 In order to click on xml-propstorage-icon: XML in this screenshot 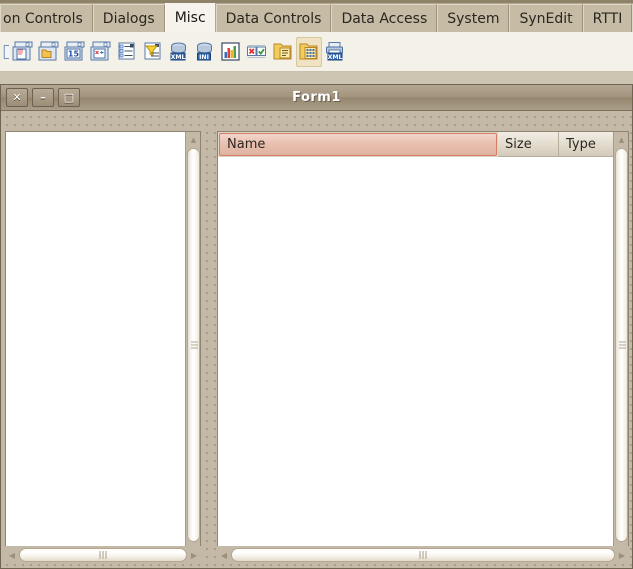, I will do `click(179, 52)`.